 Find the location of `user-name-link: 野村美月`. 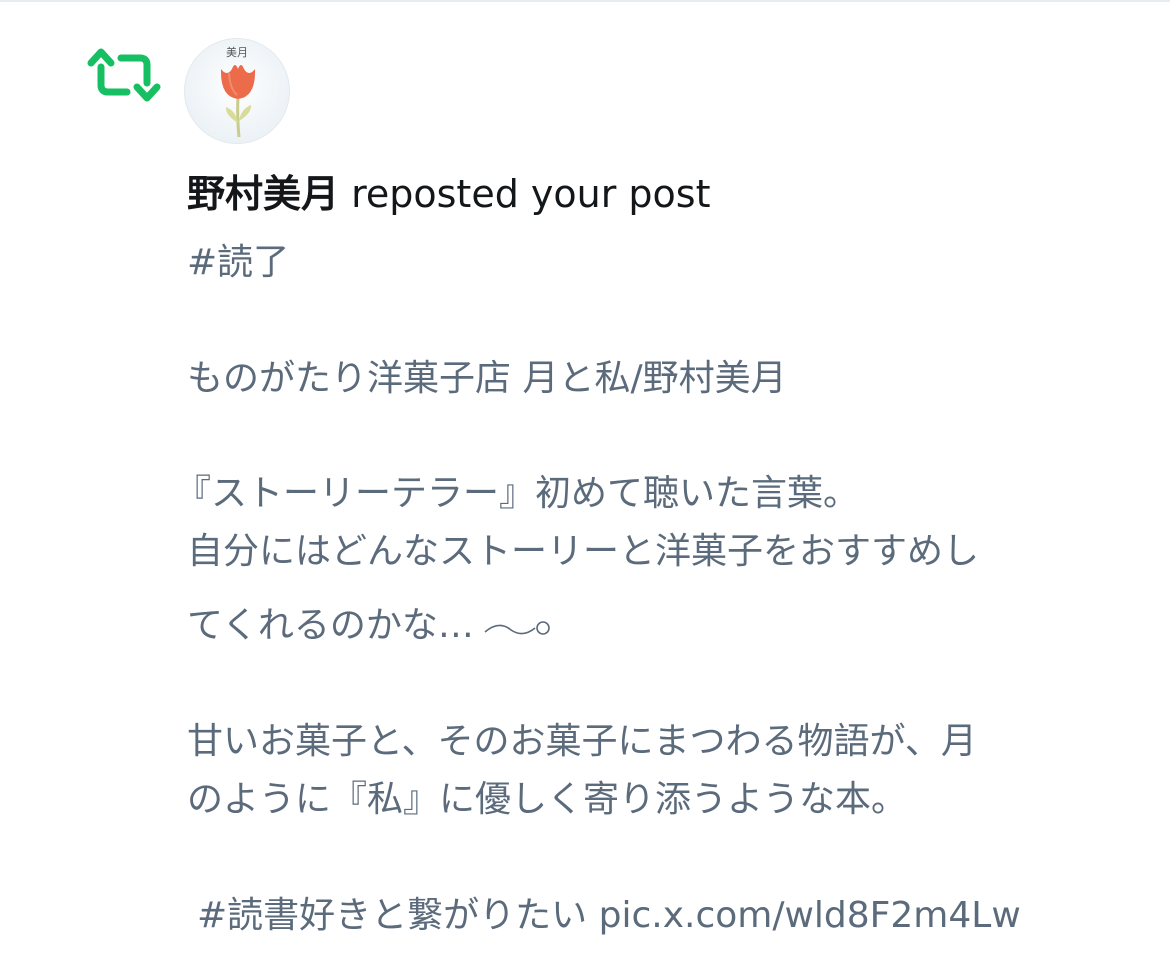

user-name-link: 野村美月 is located at coordinates (263, 194).